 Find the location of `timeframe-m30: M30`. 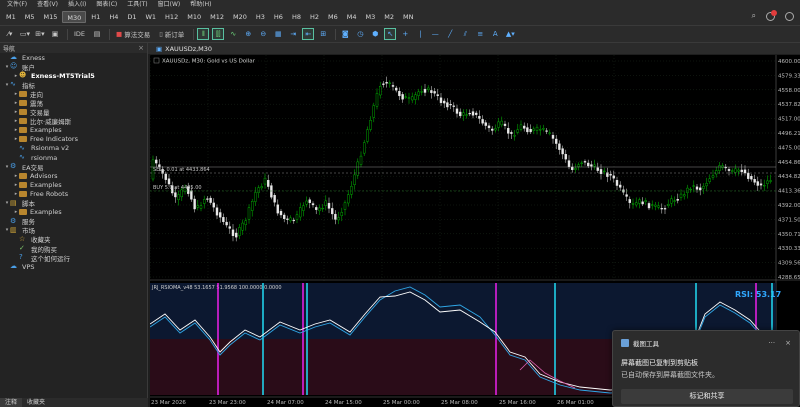

timeframe-m30: M30 is located at coordinates (74, 17).